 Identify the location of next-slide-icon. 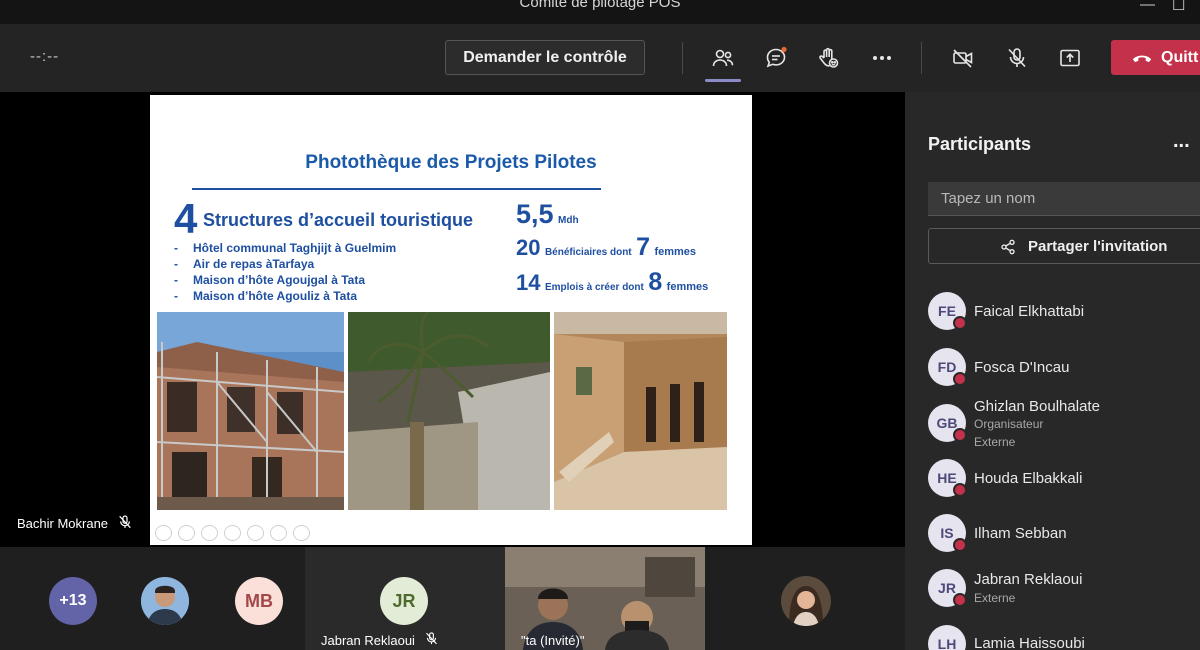
(186, 533).